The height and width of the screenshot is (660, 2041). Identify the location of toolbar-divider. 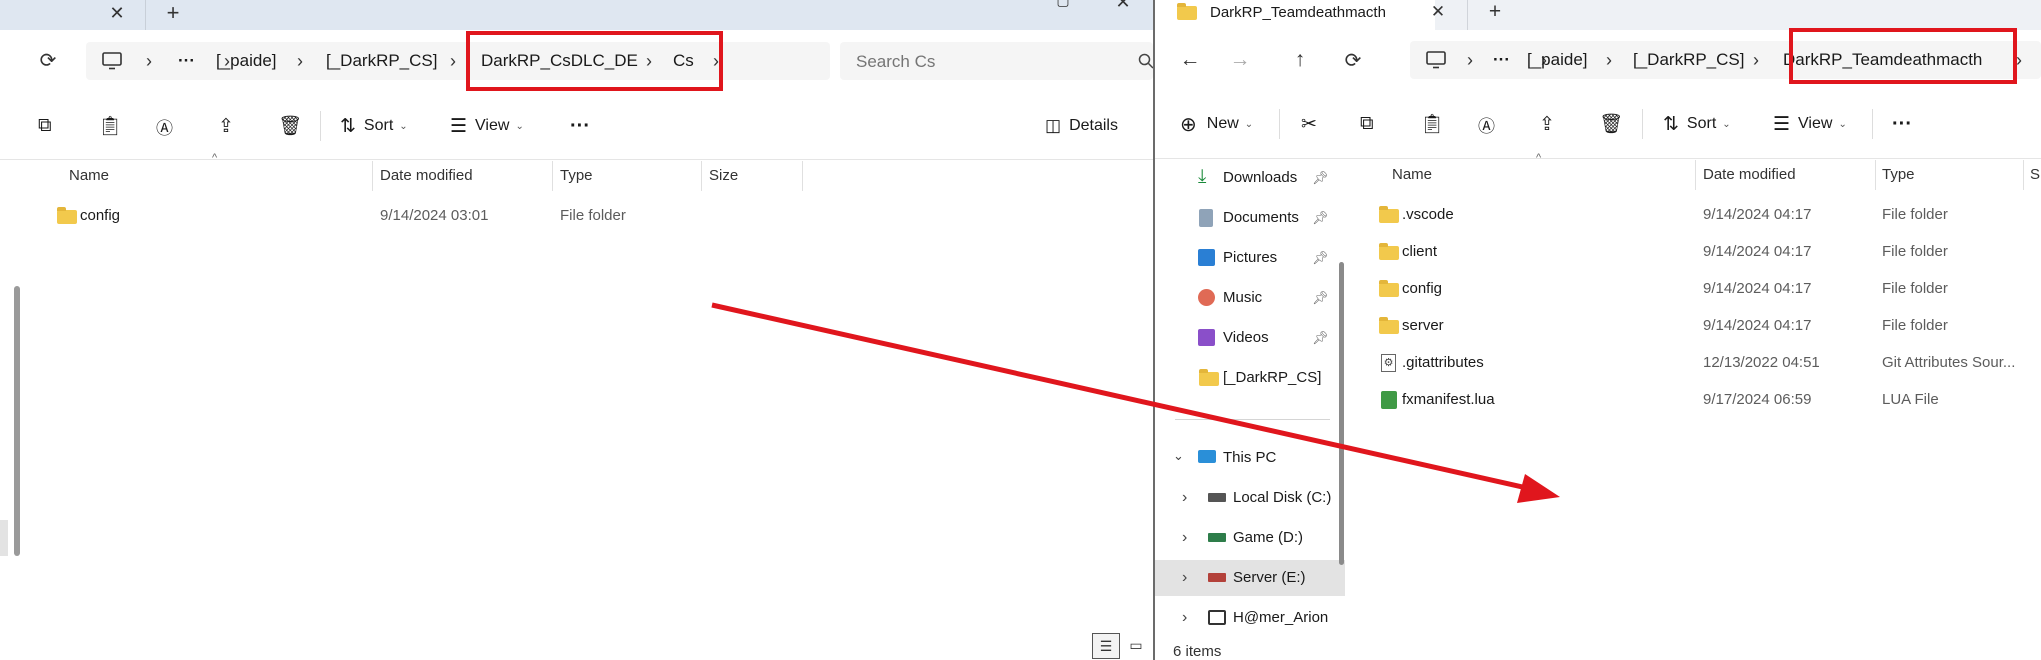
(320, 126).